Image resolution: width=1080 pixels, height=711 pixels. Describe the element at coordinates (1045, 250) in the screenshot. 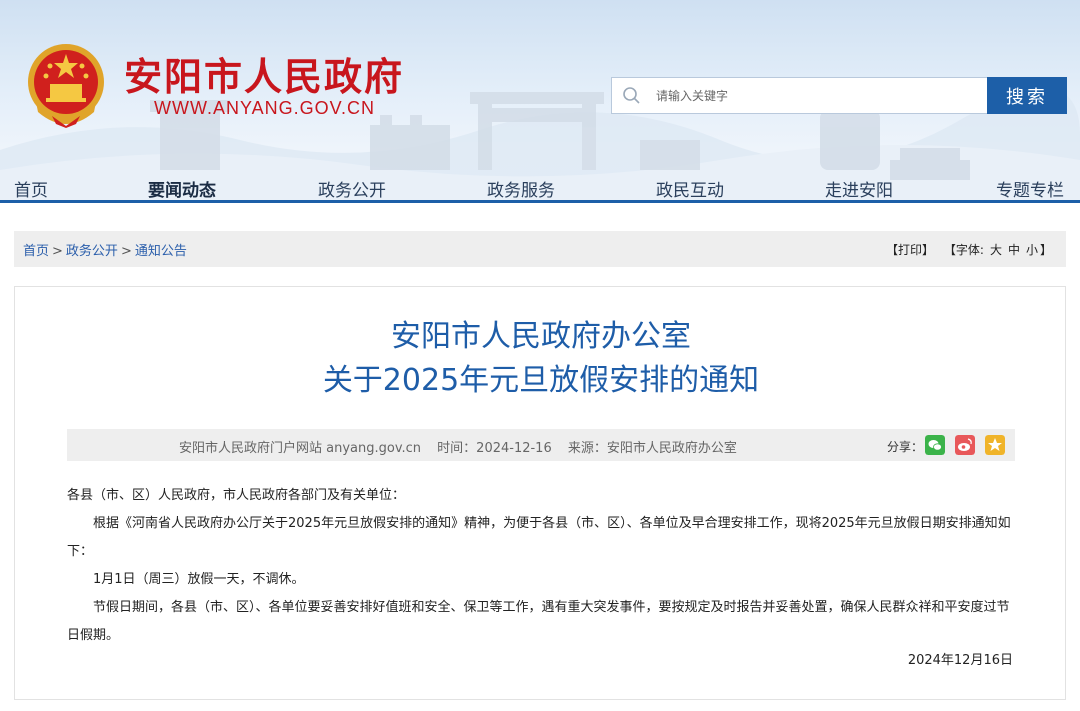

I see `font-size-suffix: 】` at that location.